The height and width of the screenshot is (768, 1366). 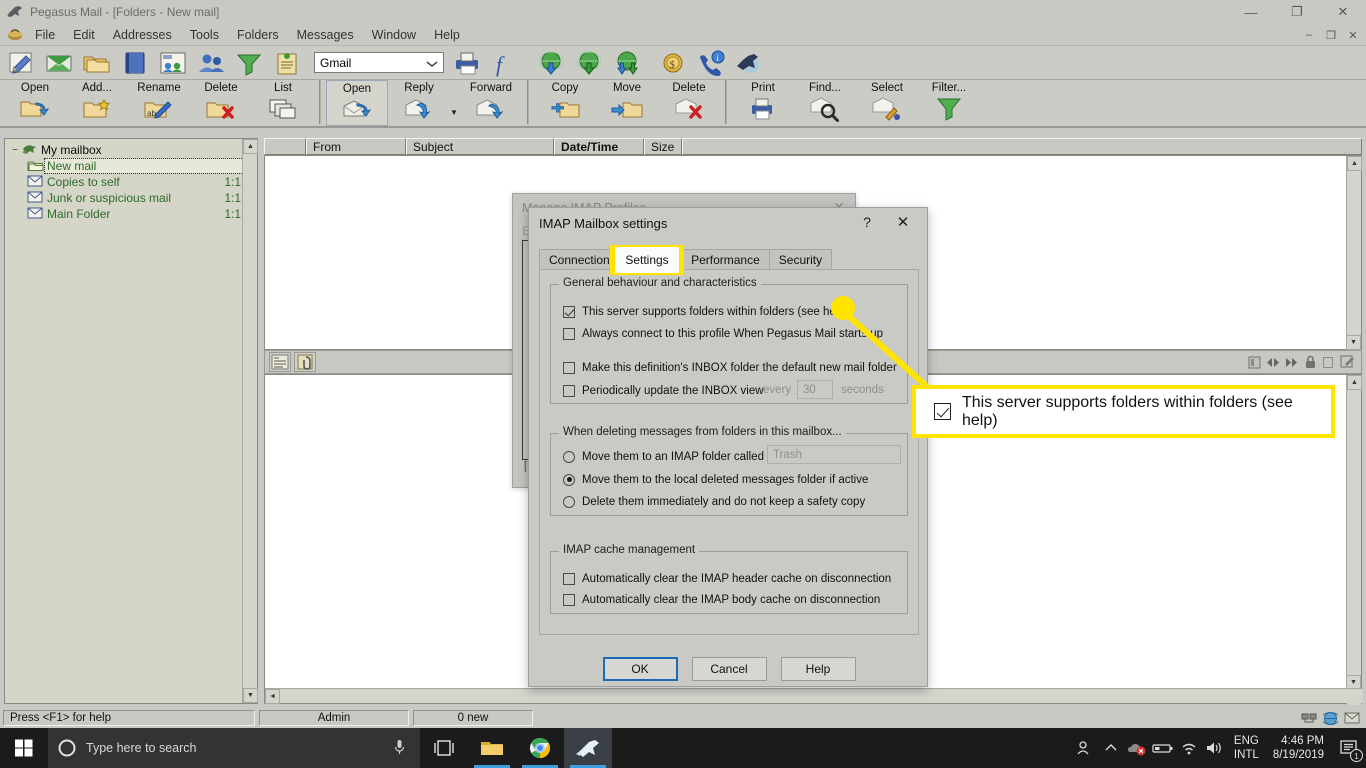 I want to click on tab-security: Security, so click(x=800, y=259).